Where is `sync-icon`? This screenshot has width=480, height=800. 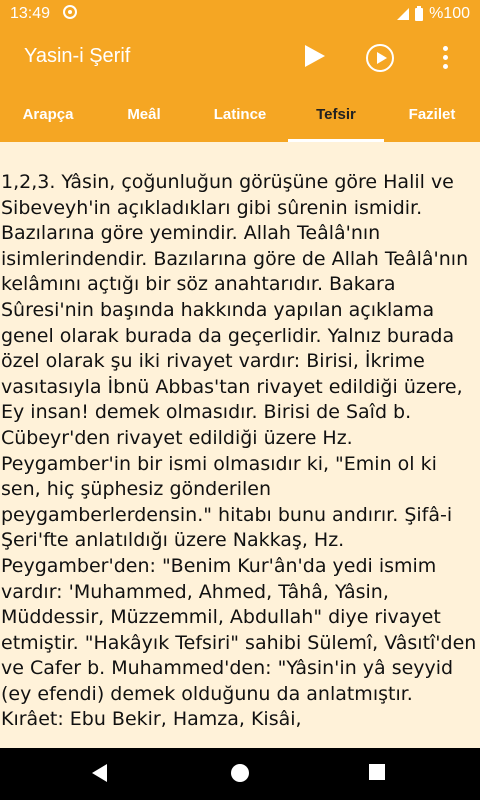 sync-icon is located at coordinates (70, 12).